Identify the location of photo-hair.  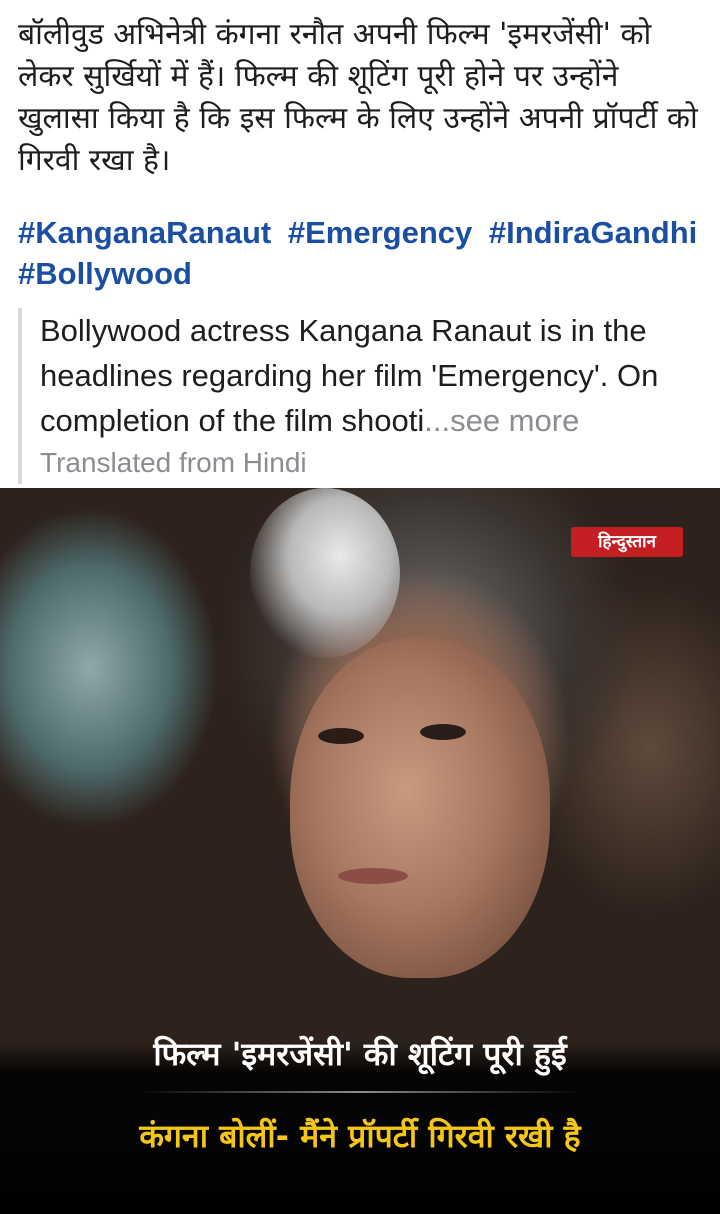
(325, 573).